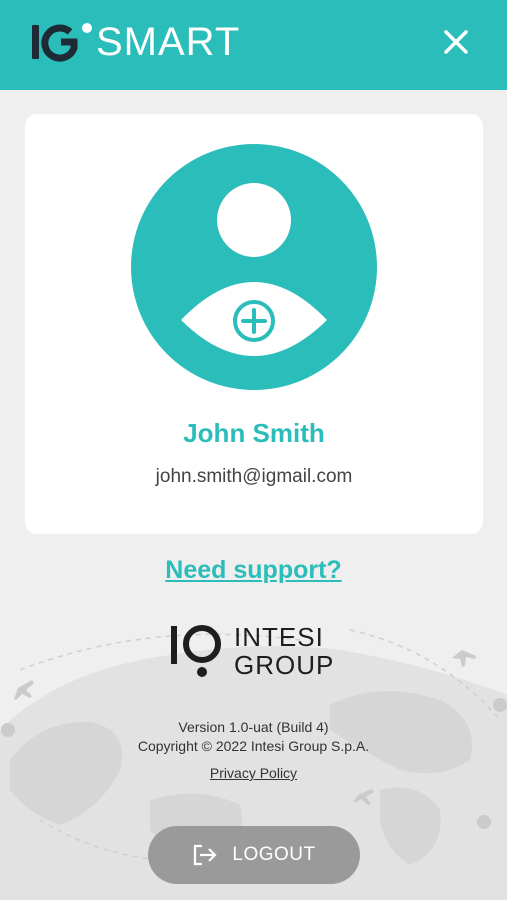  Describe the element at coordinates (253, 746) in the screenshot. I see `copyright-text: Copyright © 2022 Intesi Group S.p.A.` at that location.